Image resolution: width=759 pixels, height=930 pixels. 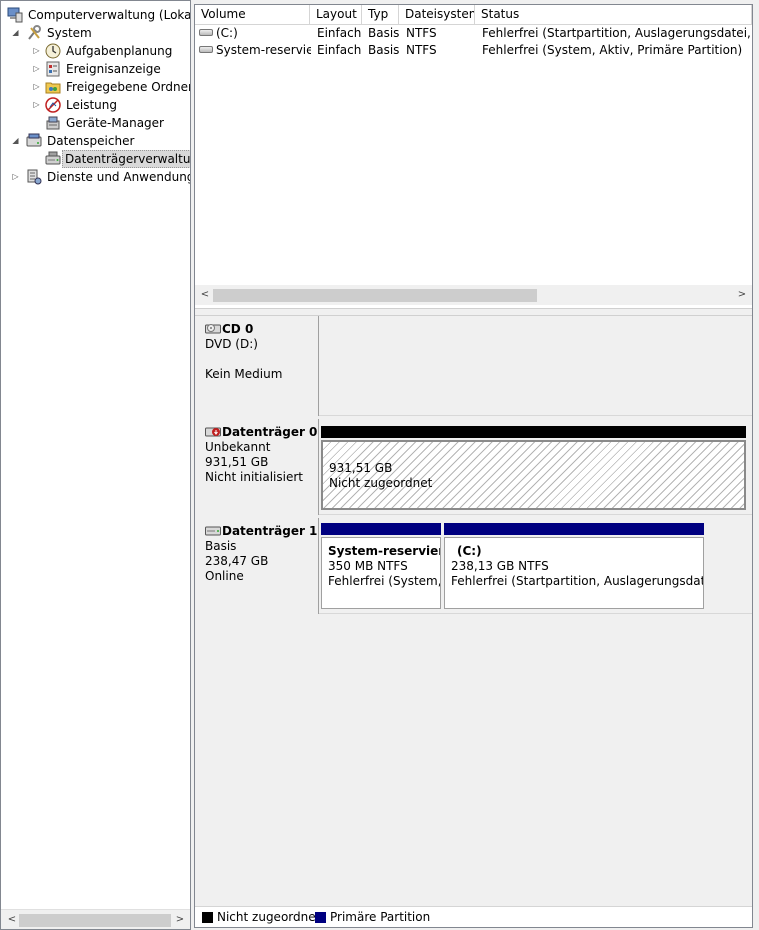 What do you see at coordinates (533, 475) in the screenshot?
I see `unallocated-partition: 931,51 GB Nicht zugeordnet` at bounding box center [533, 475].